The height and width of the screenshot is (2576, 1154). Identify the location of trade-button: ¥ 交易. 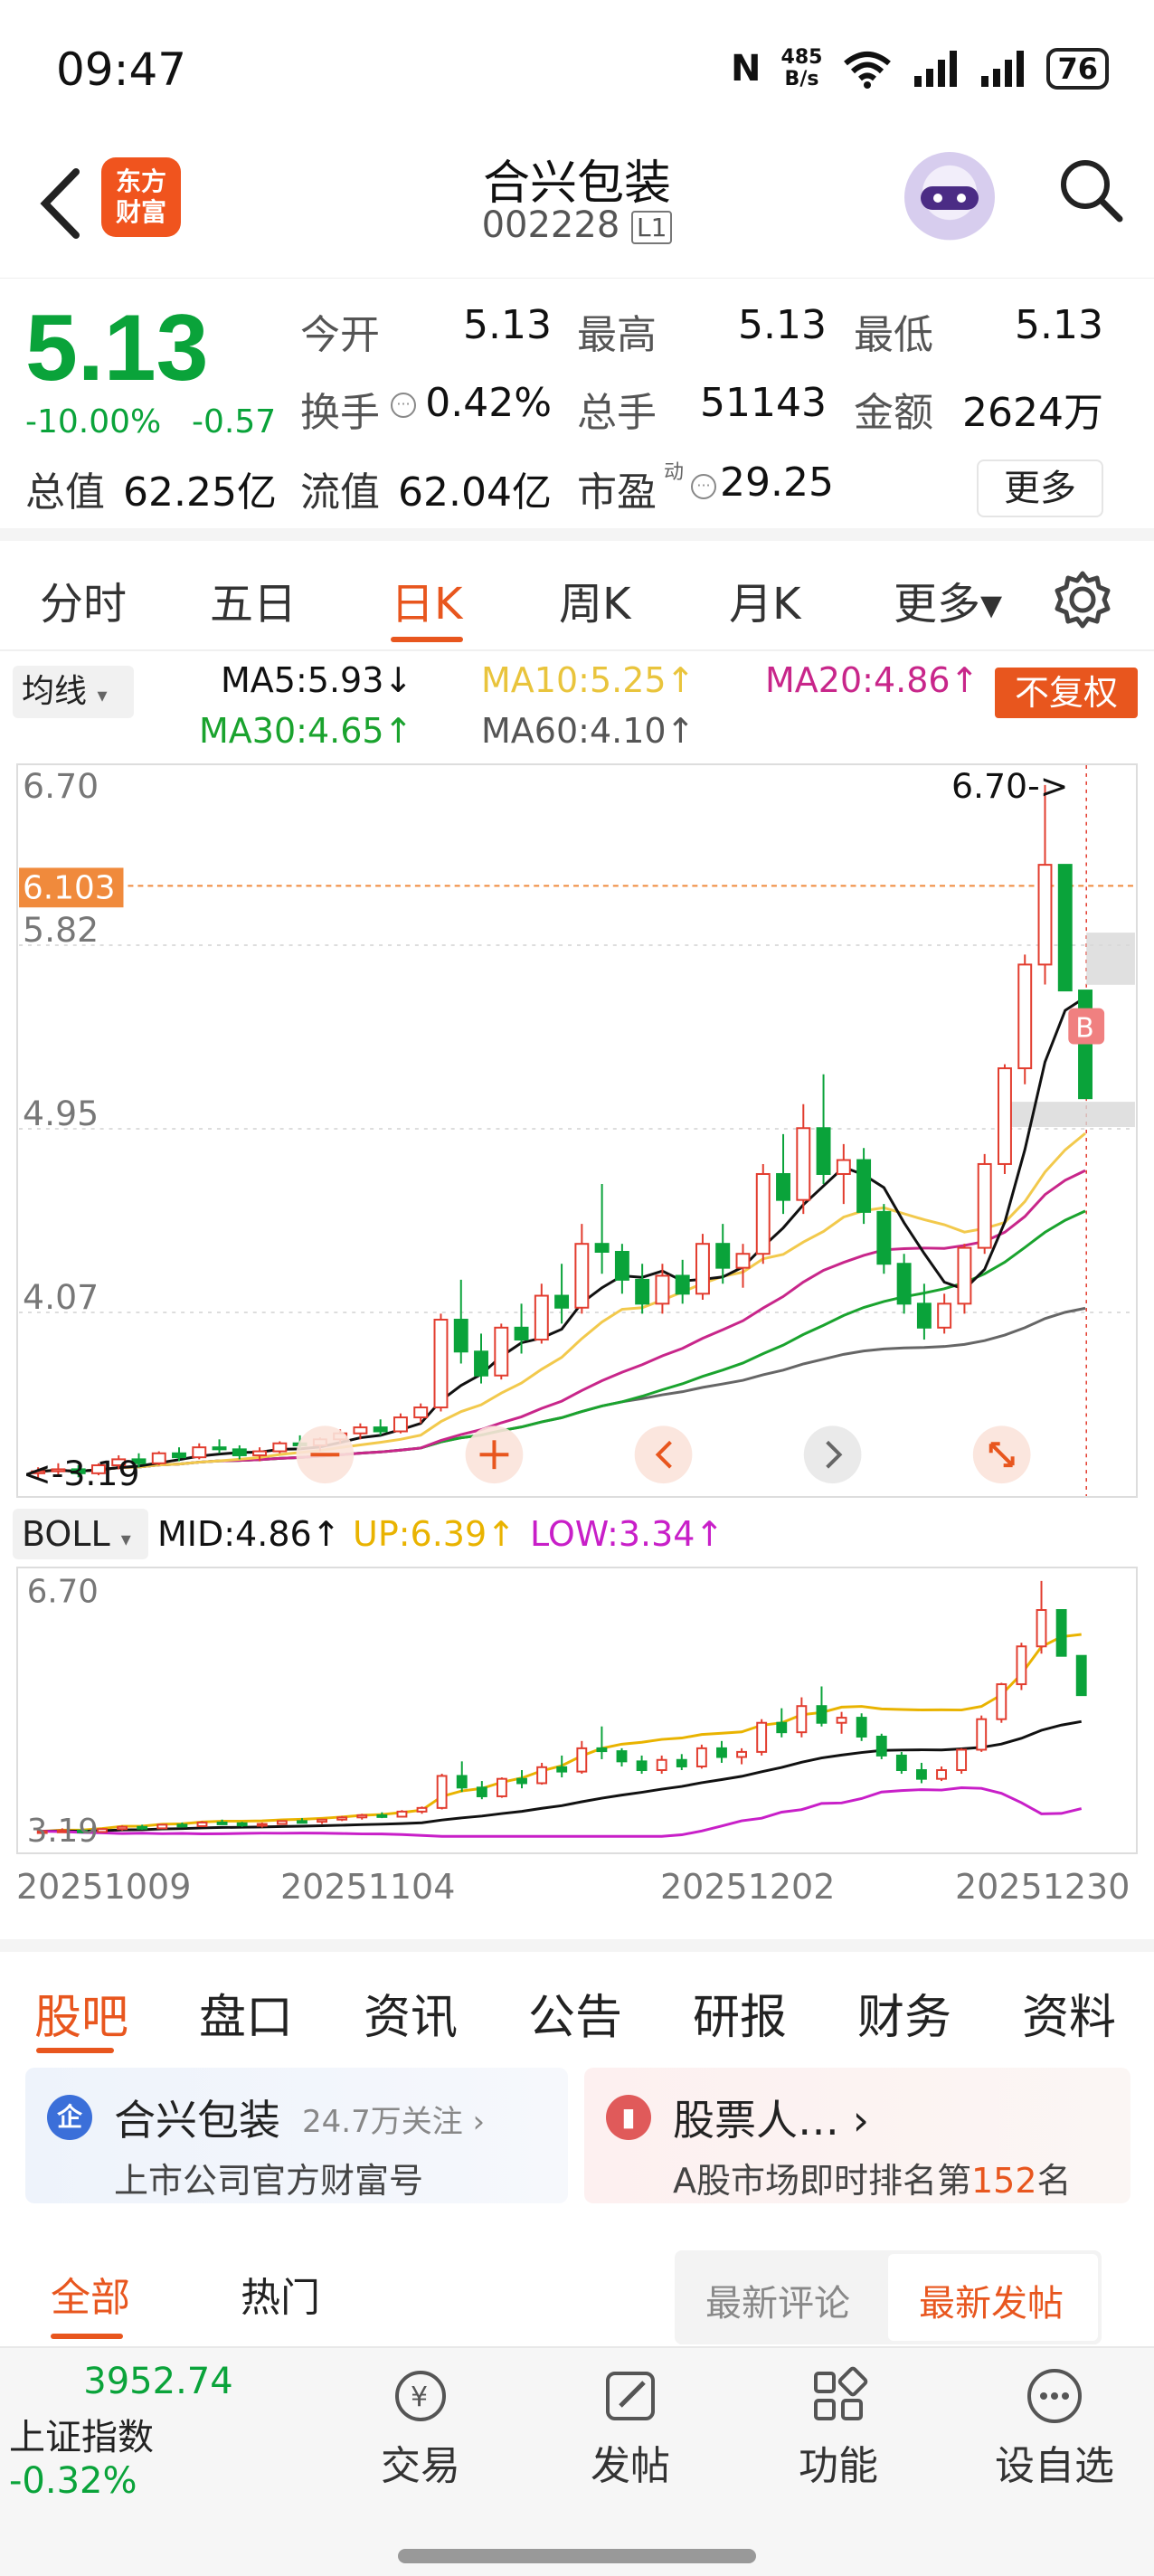
(420, 2427).